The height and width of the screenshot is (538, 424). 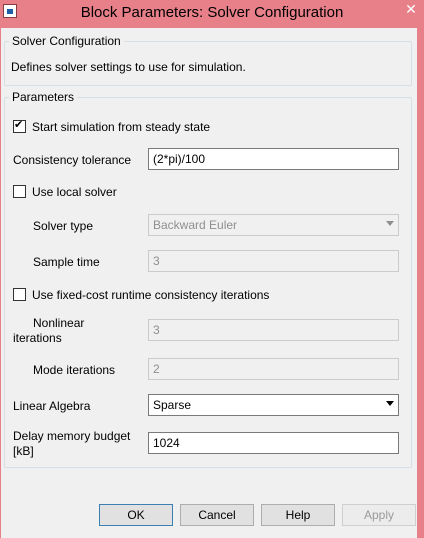 I want to click on nonlinear-iterations-label-line1: Nonlinear, so click(x=59, y=323).